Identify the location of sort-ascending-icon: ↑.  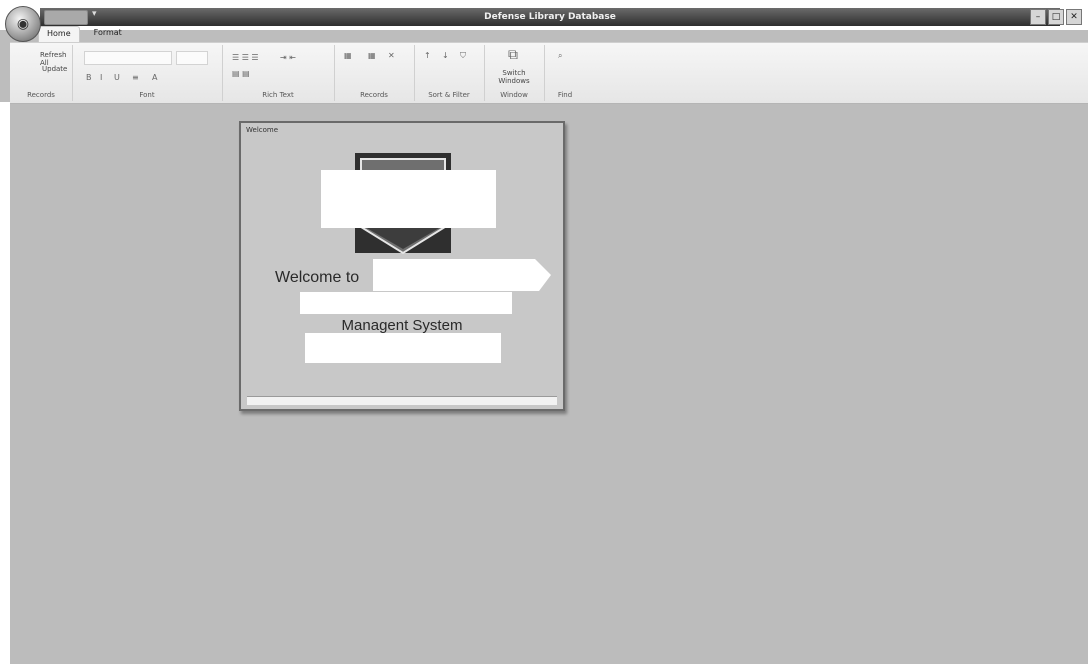
(427, 55).